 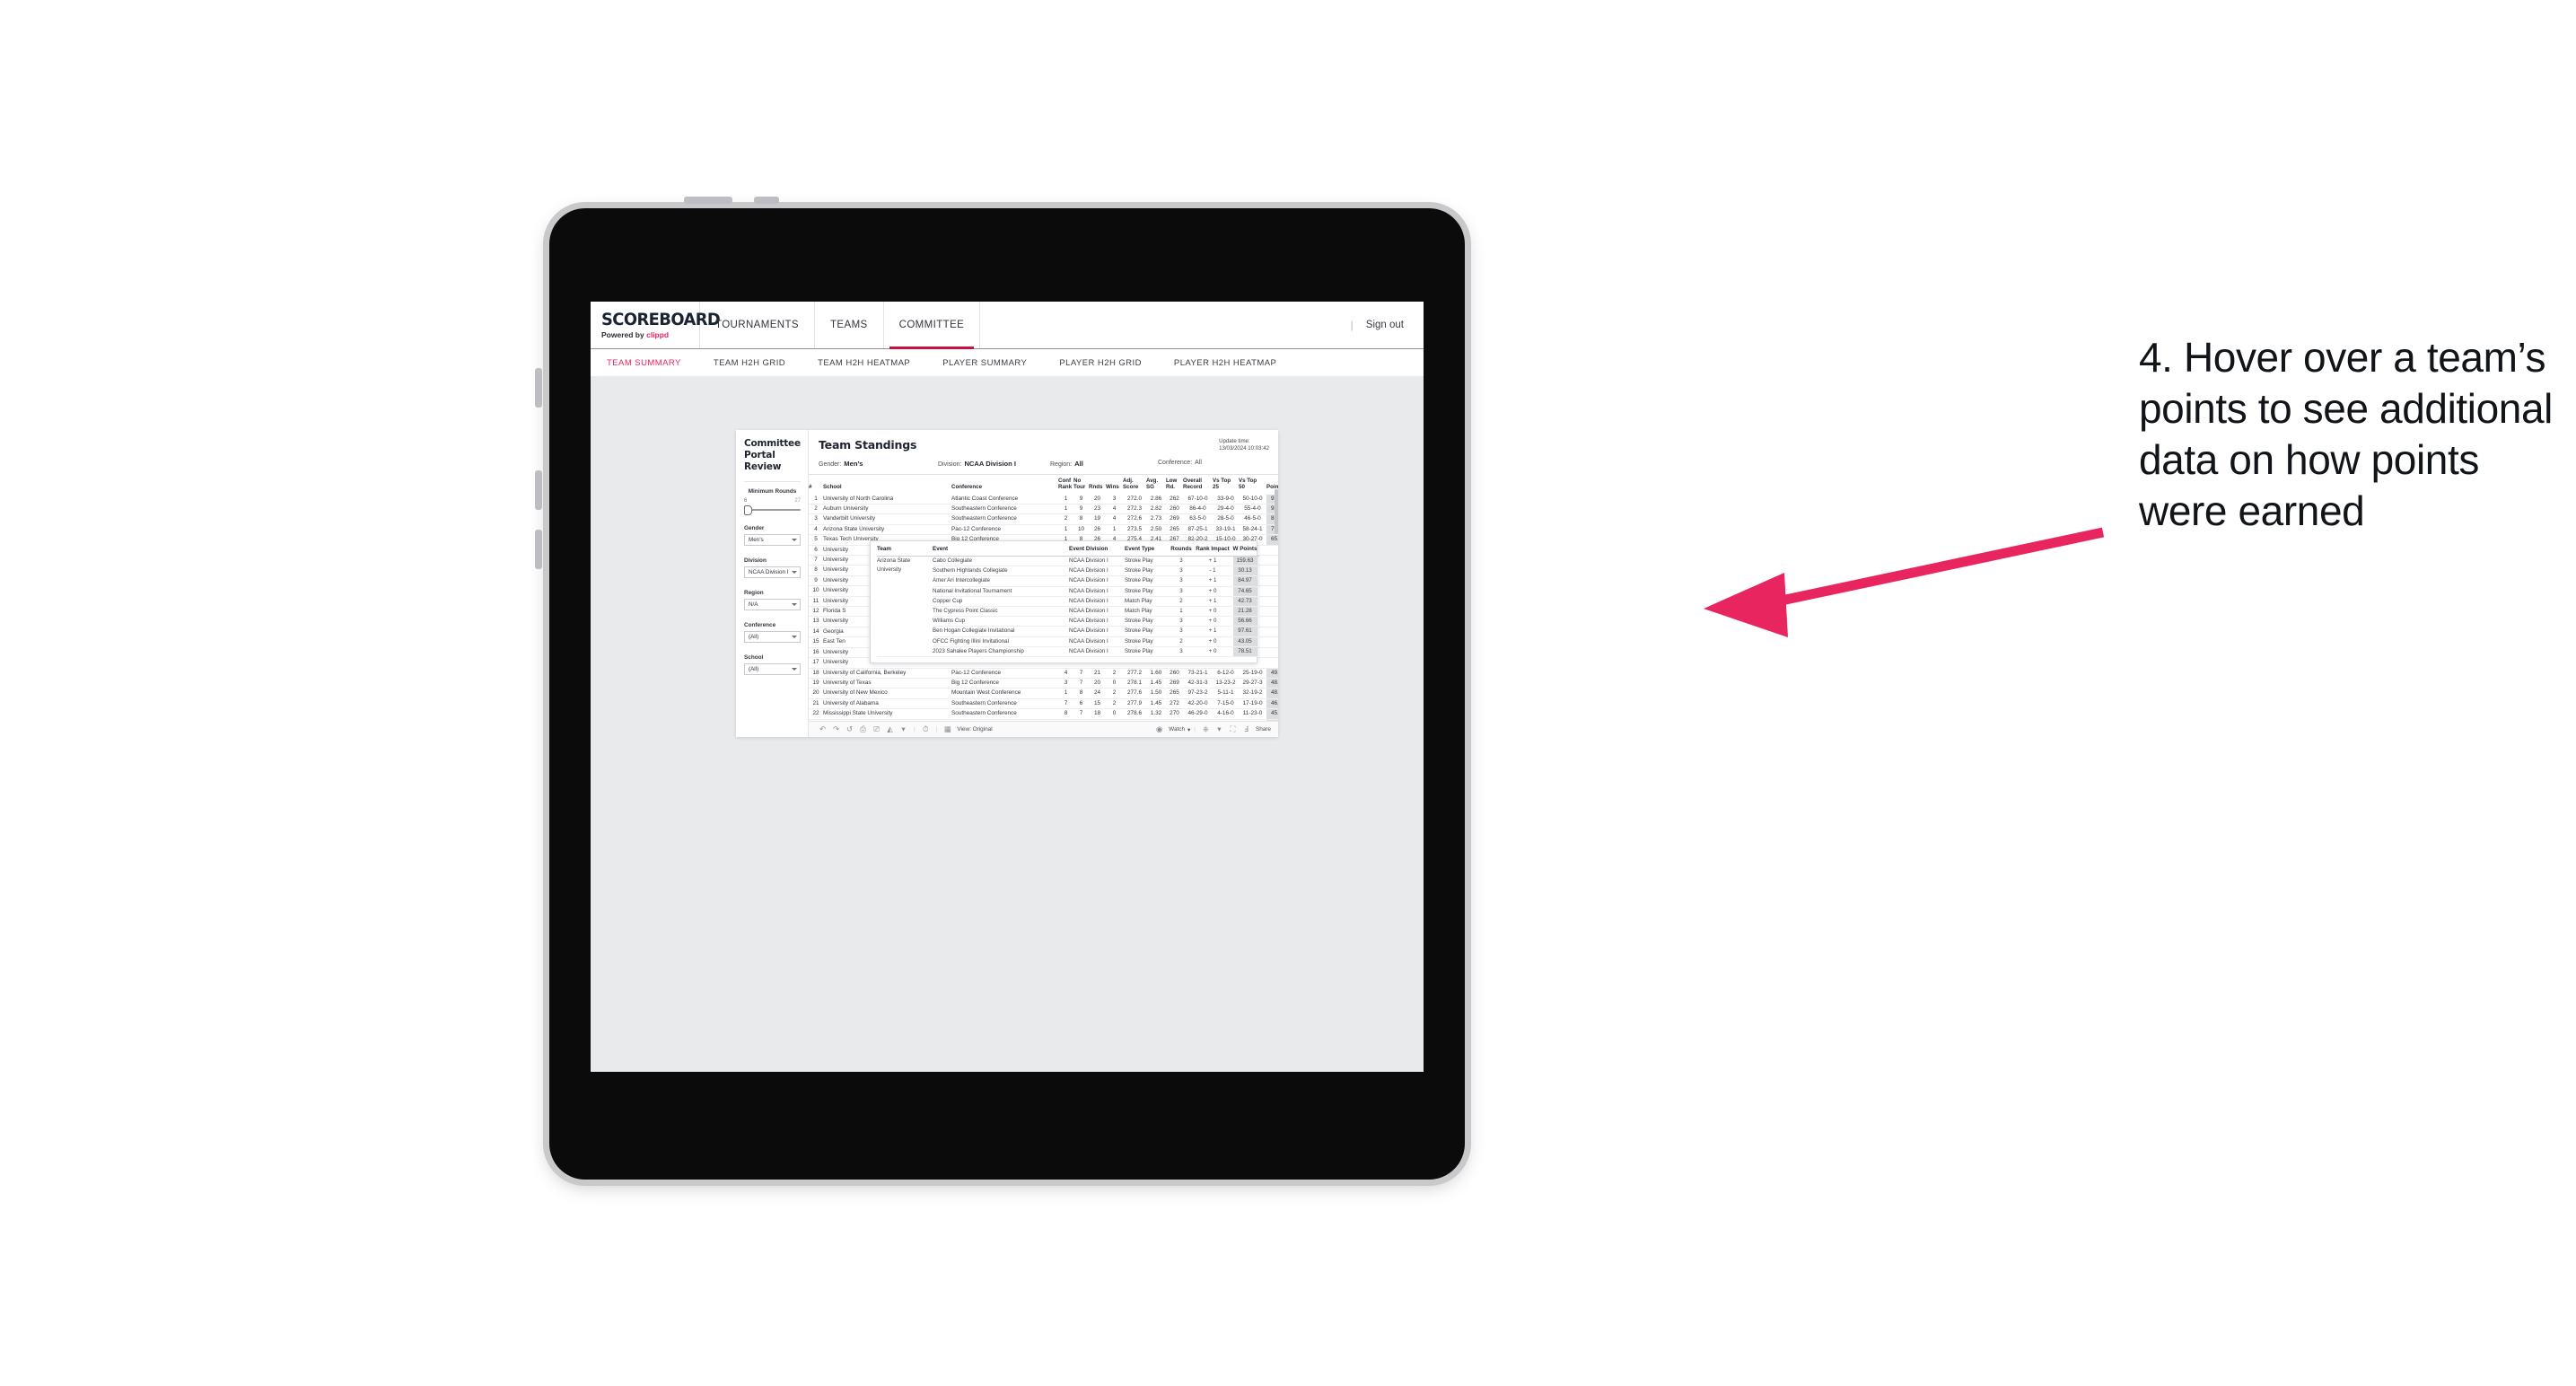 I want to click on col-school: School, so click(x=887, y=485).